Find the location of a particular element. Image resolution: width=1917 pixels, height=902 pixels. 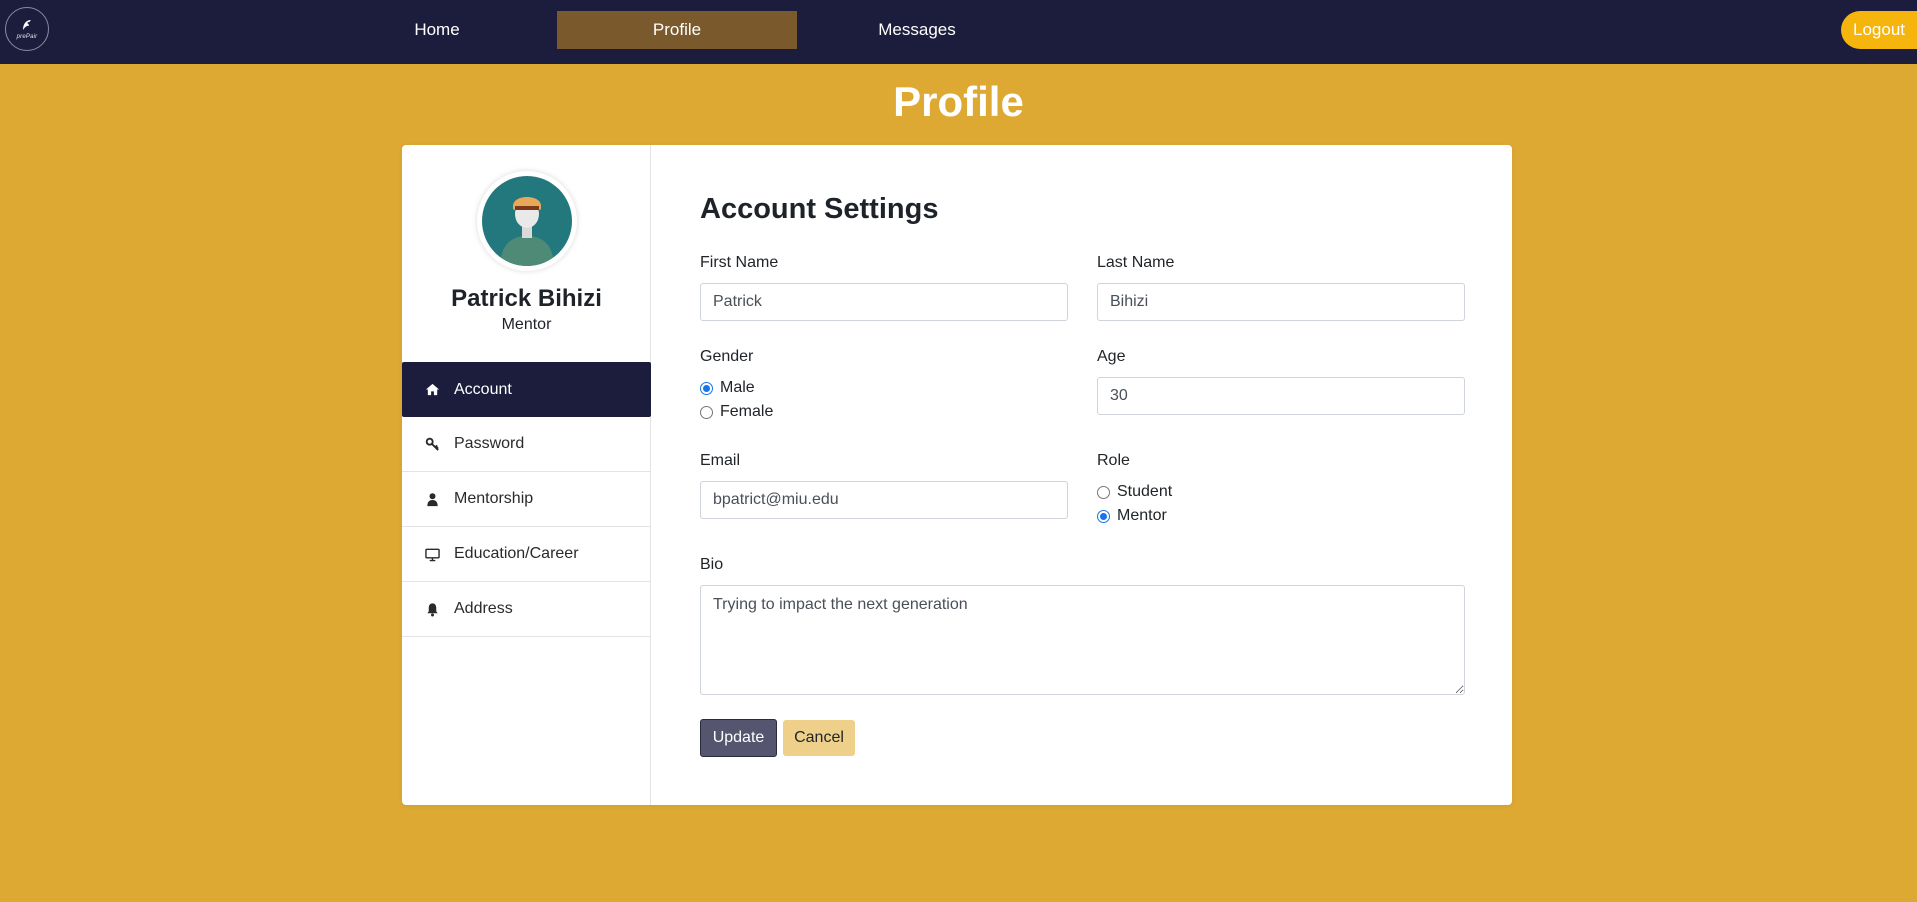

sidebar-item-education-career: Education/Career is located at coordinates (526, 554).